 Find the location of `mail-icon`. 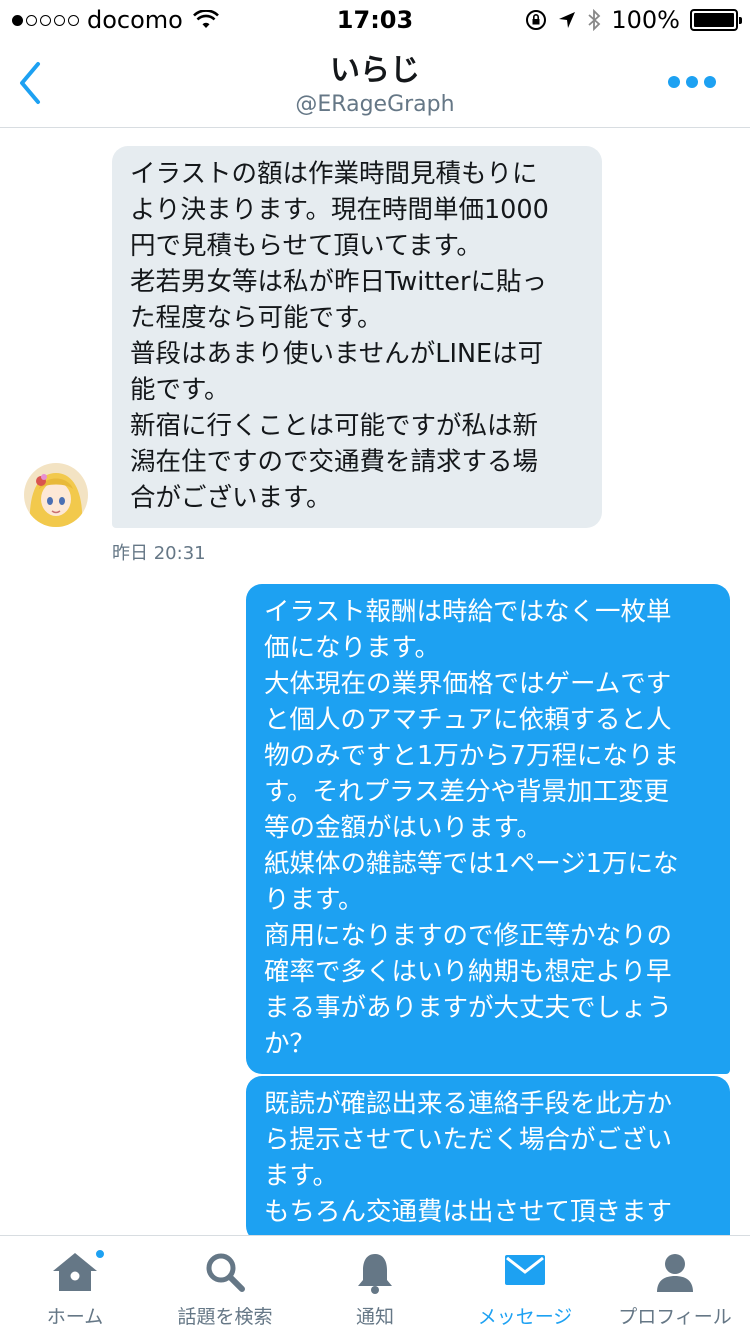

mail-icon is located at coordinates (525, 1270).